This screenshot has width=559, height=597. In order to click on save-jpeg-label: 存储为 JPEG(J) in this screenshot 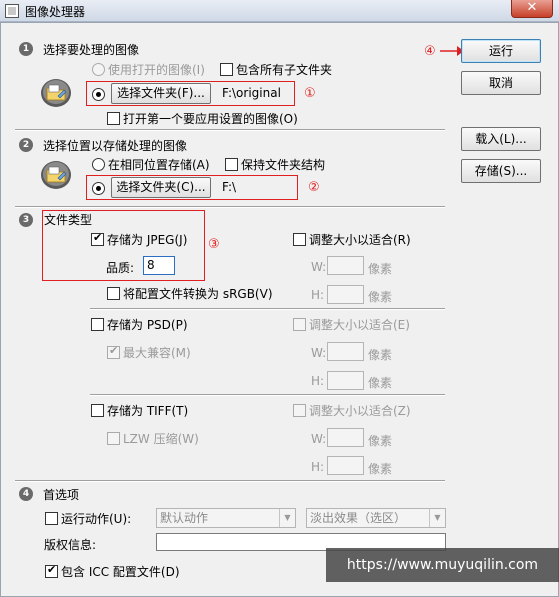, I will do `click(147, 240)`.